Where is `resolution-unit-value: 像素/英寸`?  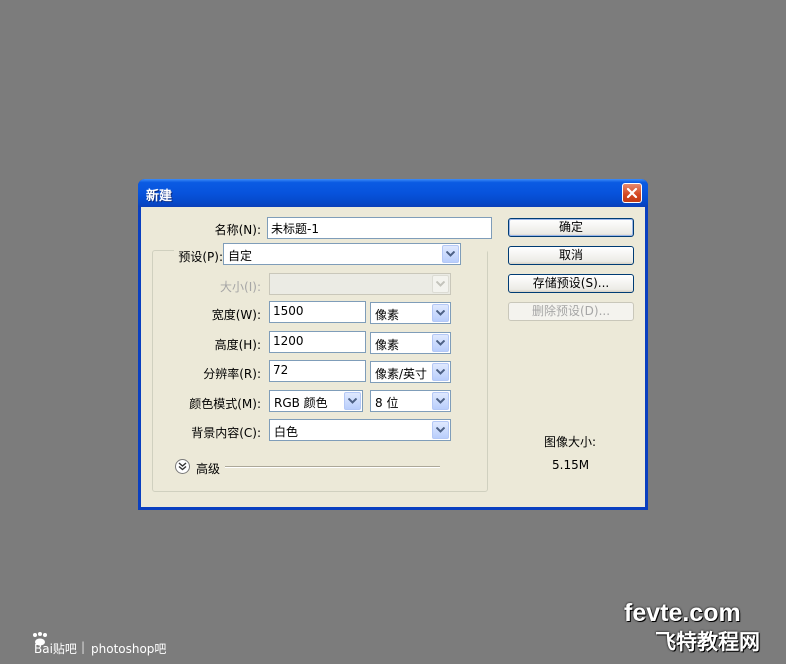 resolution-unit-value: 像素/英寸 is located at coordinates (401, 374).